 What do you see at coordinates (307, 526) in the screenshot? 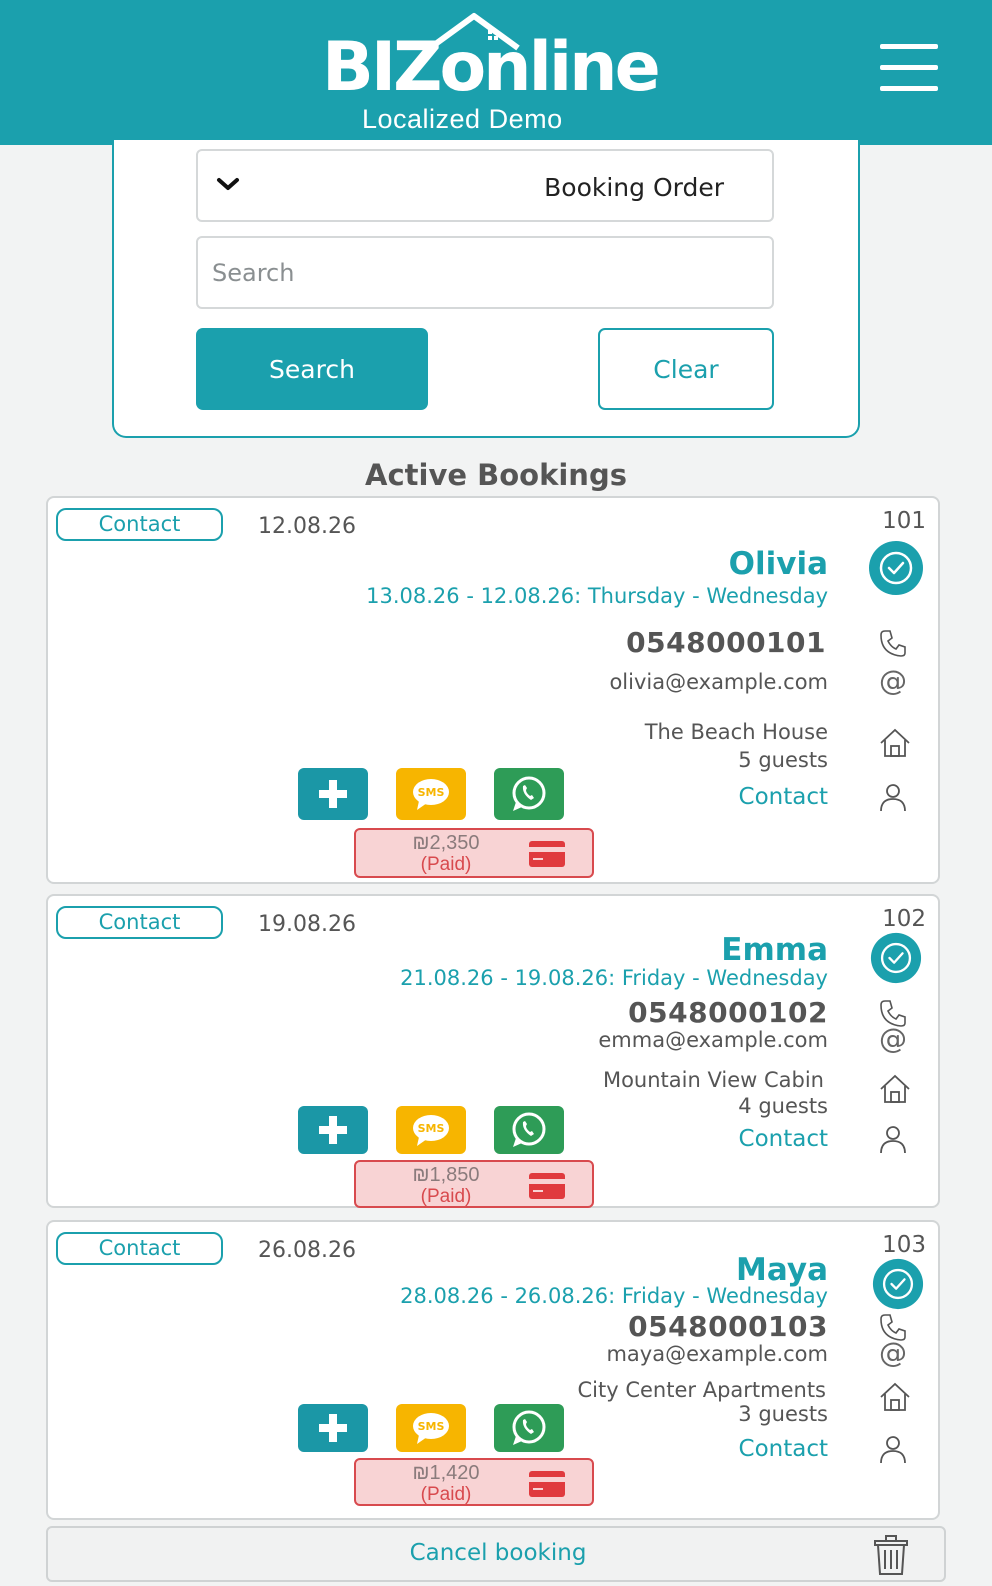
I see `booking-date: 12.08.26` at bounding box center [307, 526].